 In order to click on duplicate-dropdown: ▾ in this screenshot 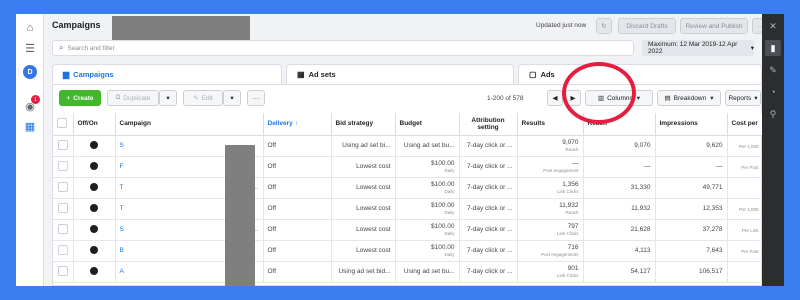, I will do `click(168, 98)`.